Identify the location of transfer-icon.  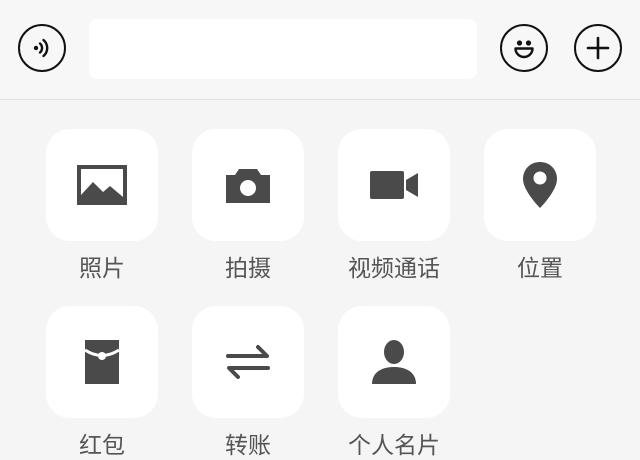
(248, 362).